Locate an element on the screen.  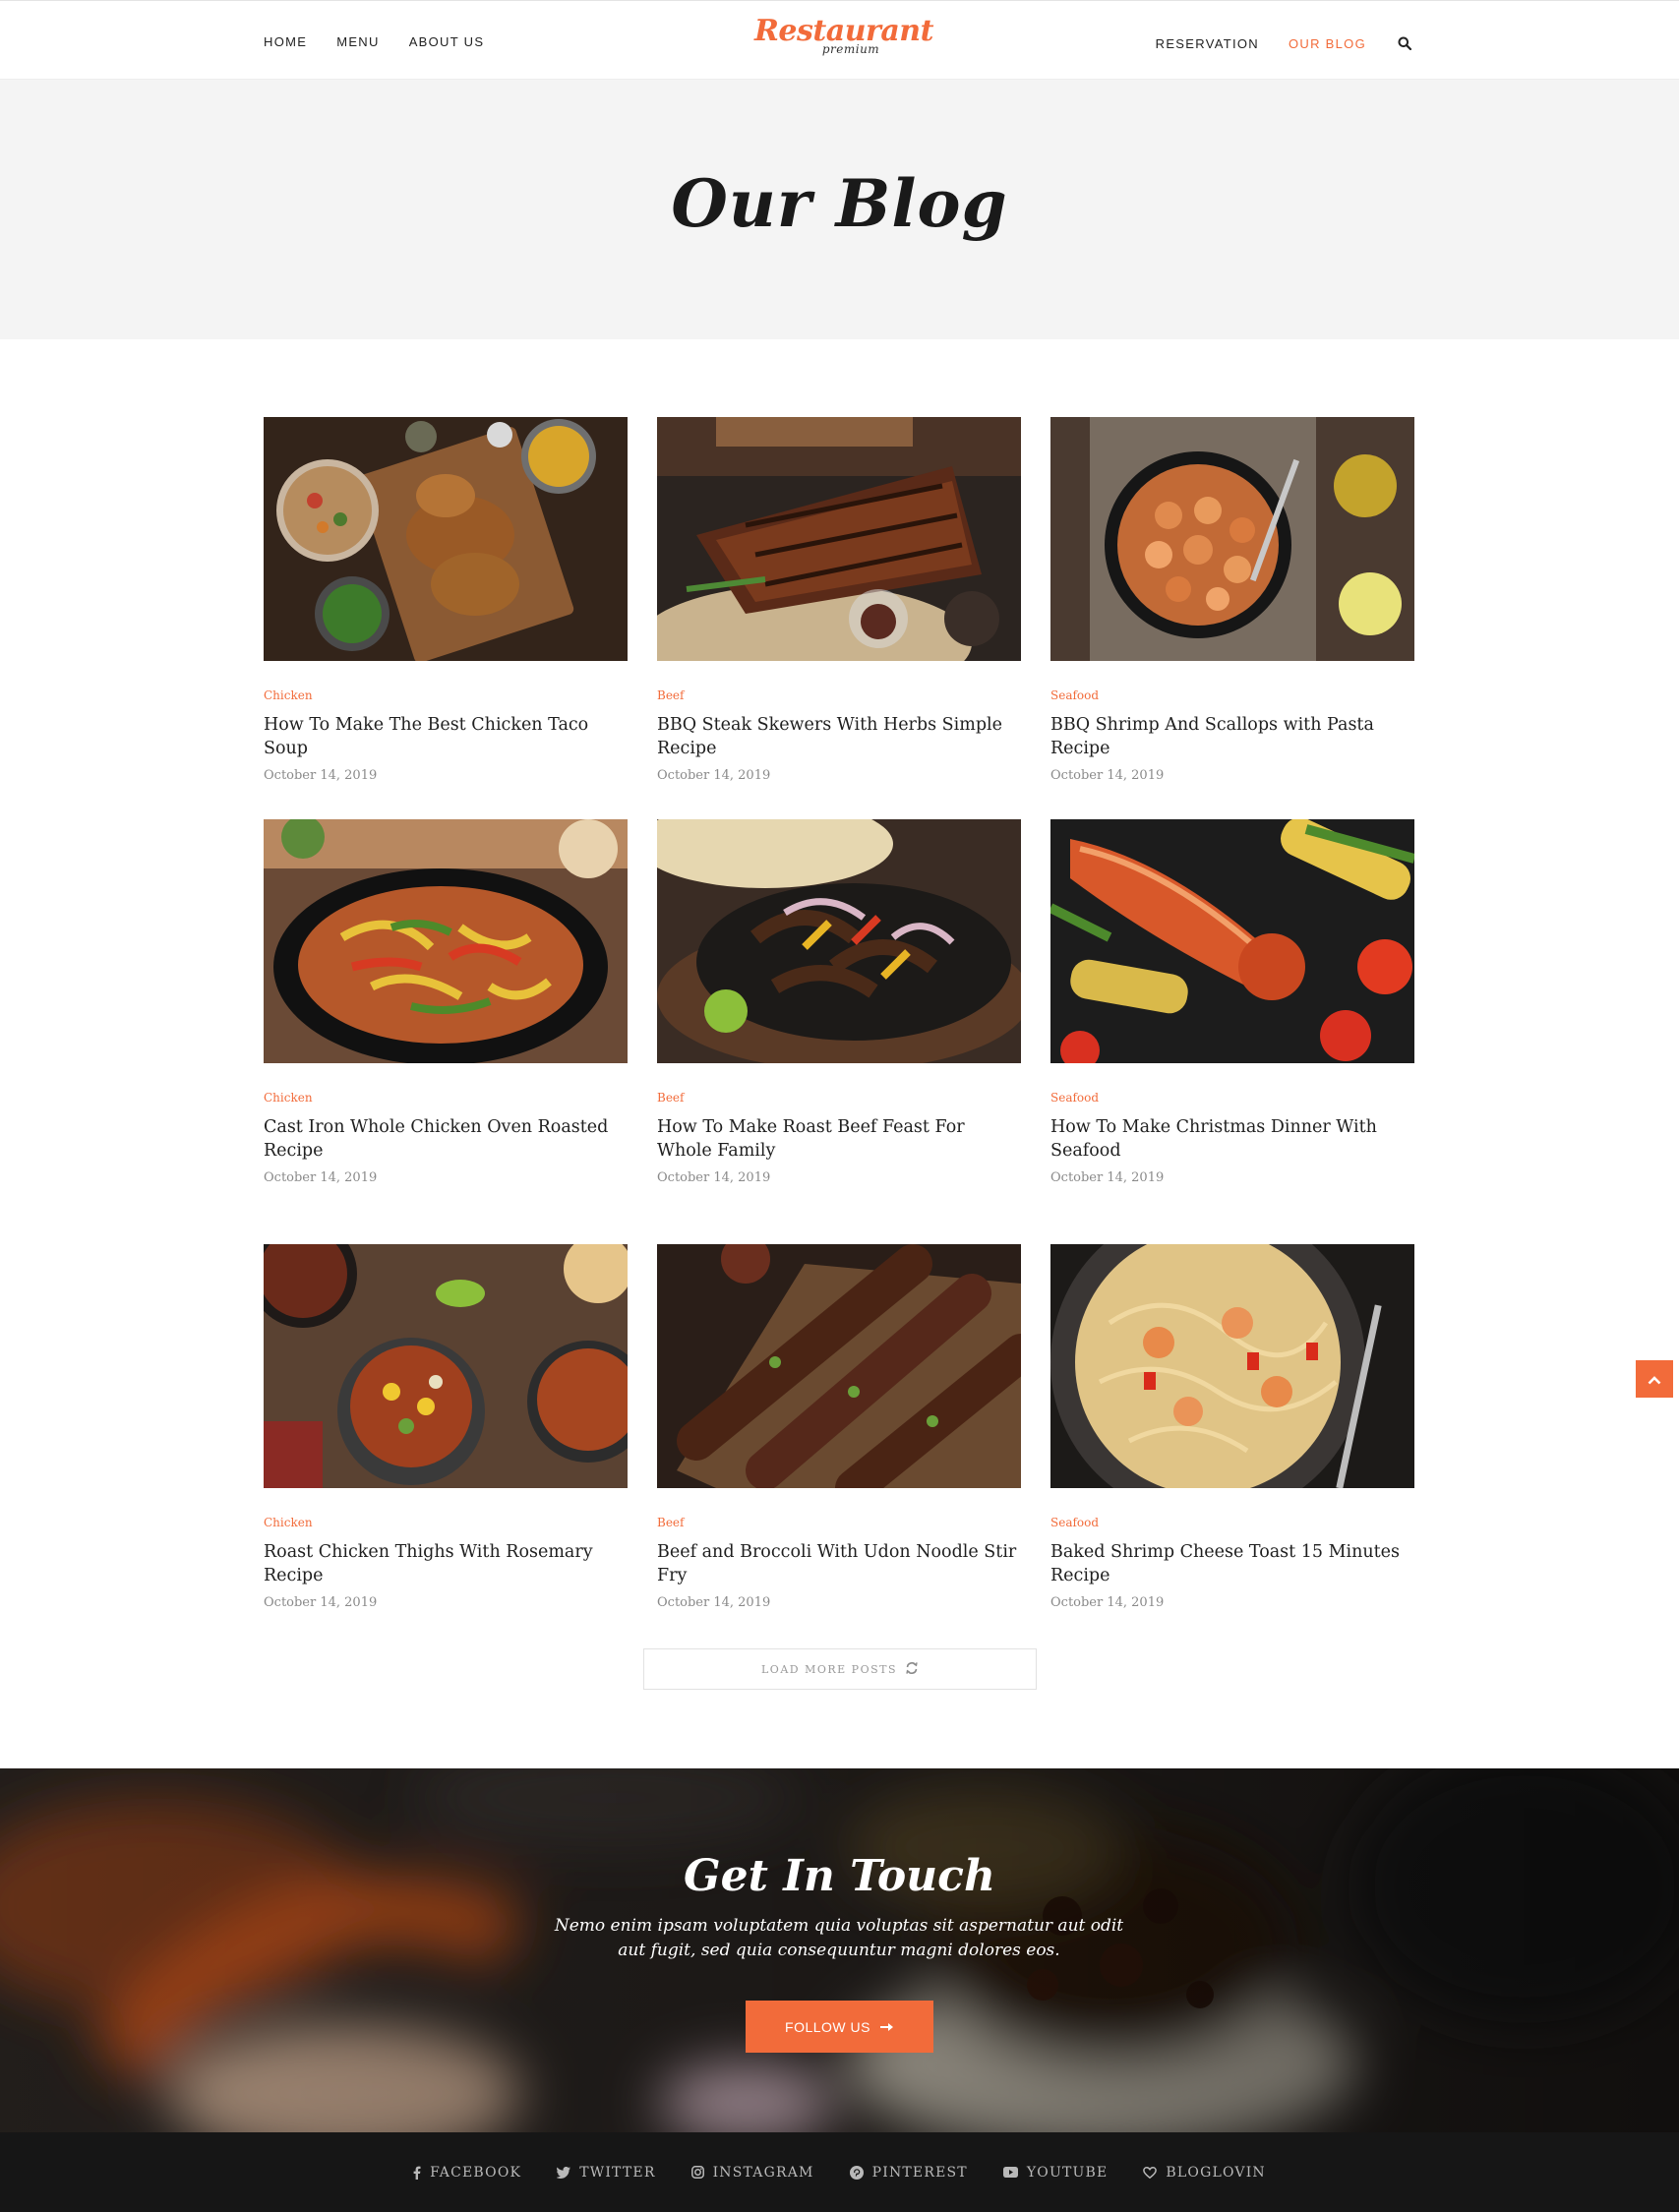
nav-about-link: ABOUT US is located at coordinates (447, 41).